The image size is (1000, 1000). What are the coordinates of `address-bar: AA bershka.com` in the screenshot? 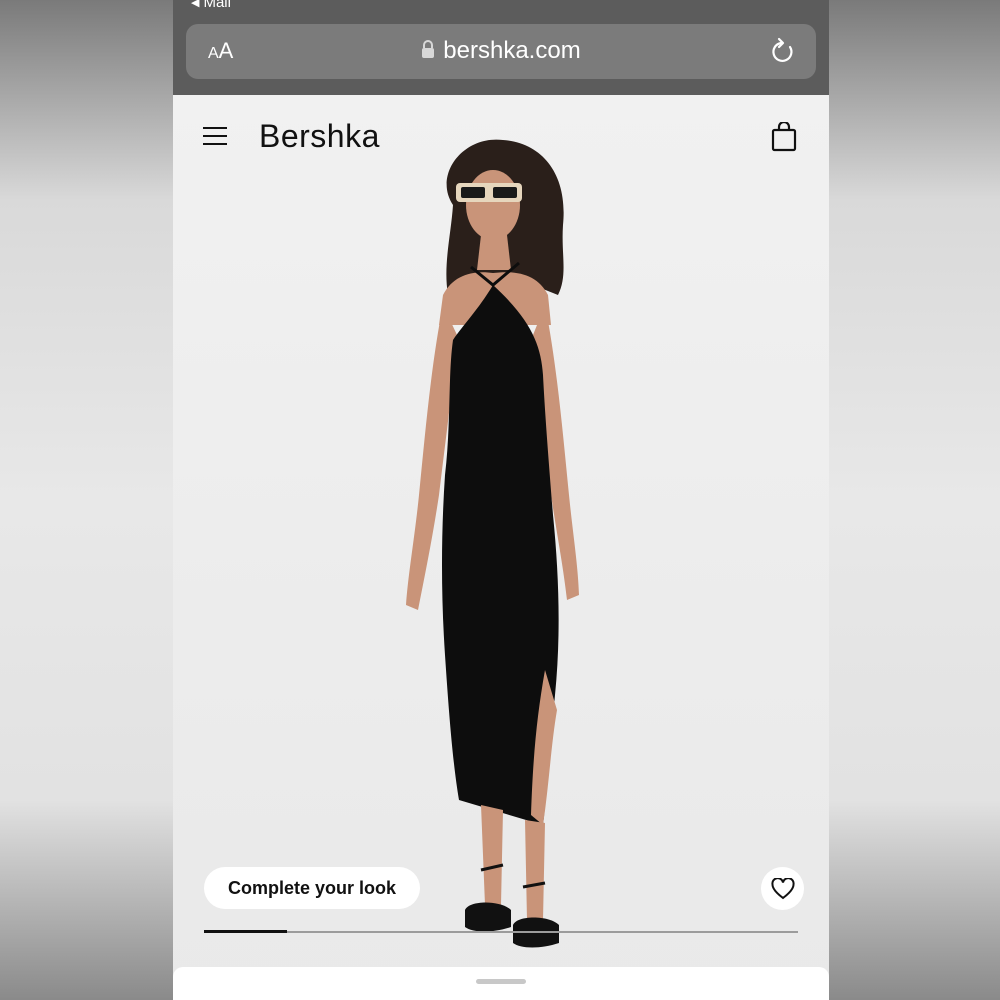 It's located at (501, 51).